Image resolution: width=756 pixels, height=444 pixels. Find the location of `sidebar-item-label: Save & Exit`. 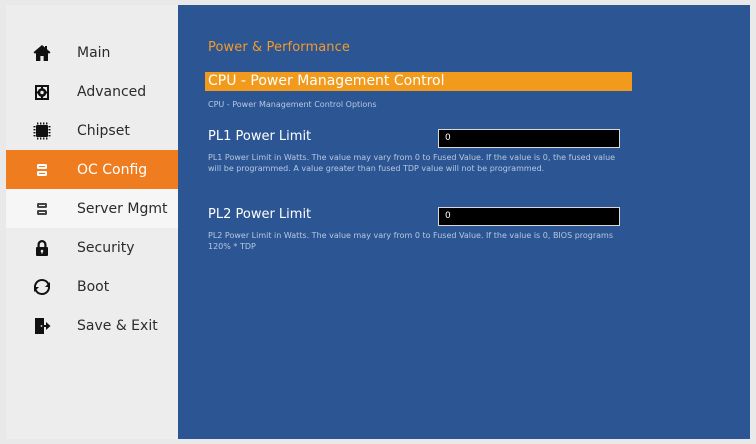

sidebar-item-label: Save & Exit is located at coordinates (117, 325).